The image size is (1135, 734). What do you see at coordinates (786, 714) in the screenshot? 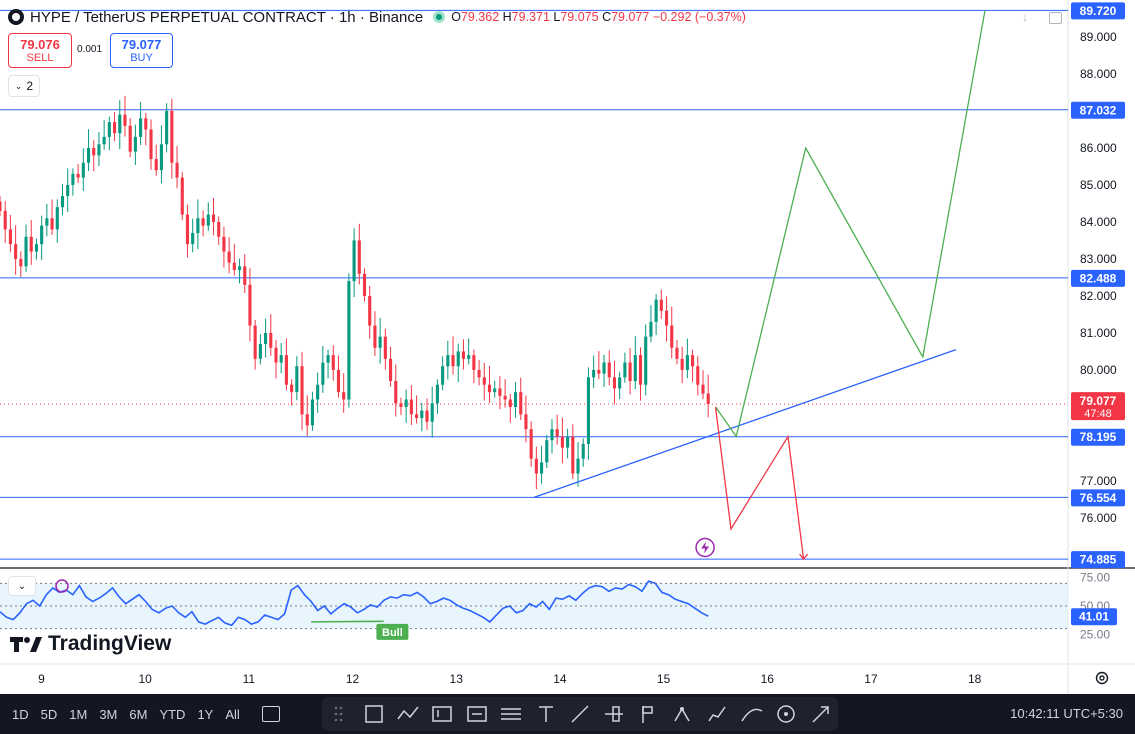
I see `circle-tool-icon` at bounding box center [786, 714].